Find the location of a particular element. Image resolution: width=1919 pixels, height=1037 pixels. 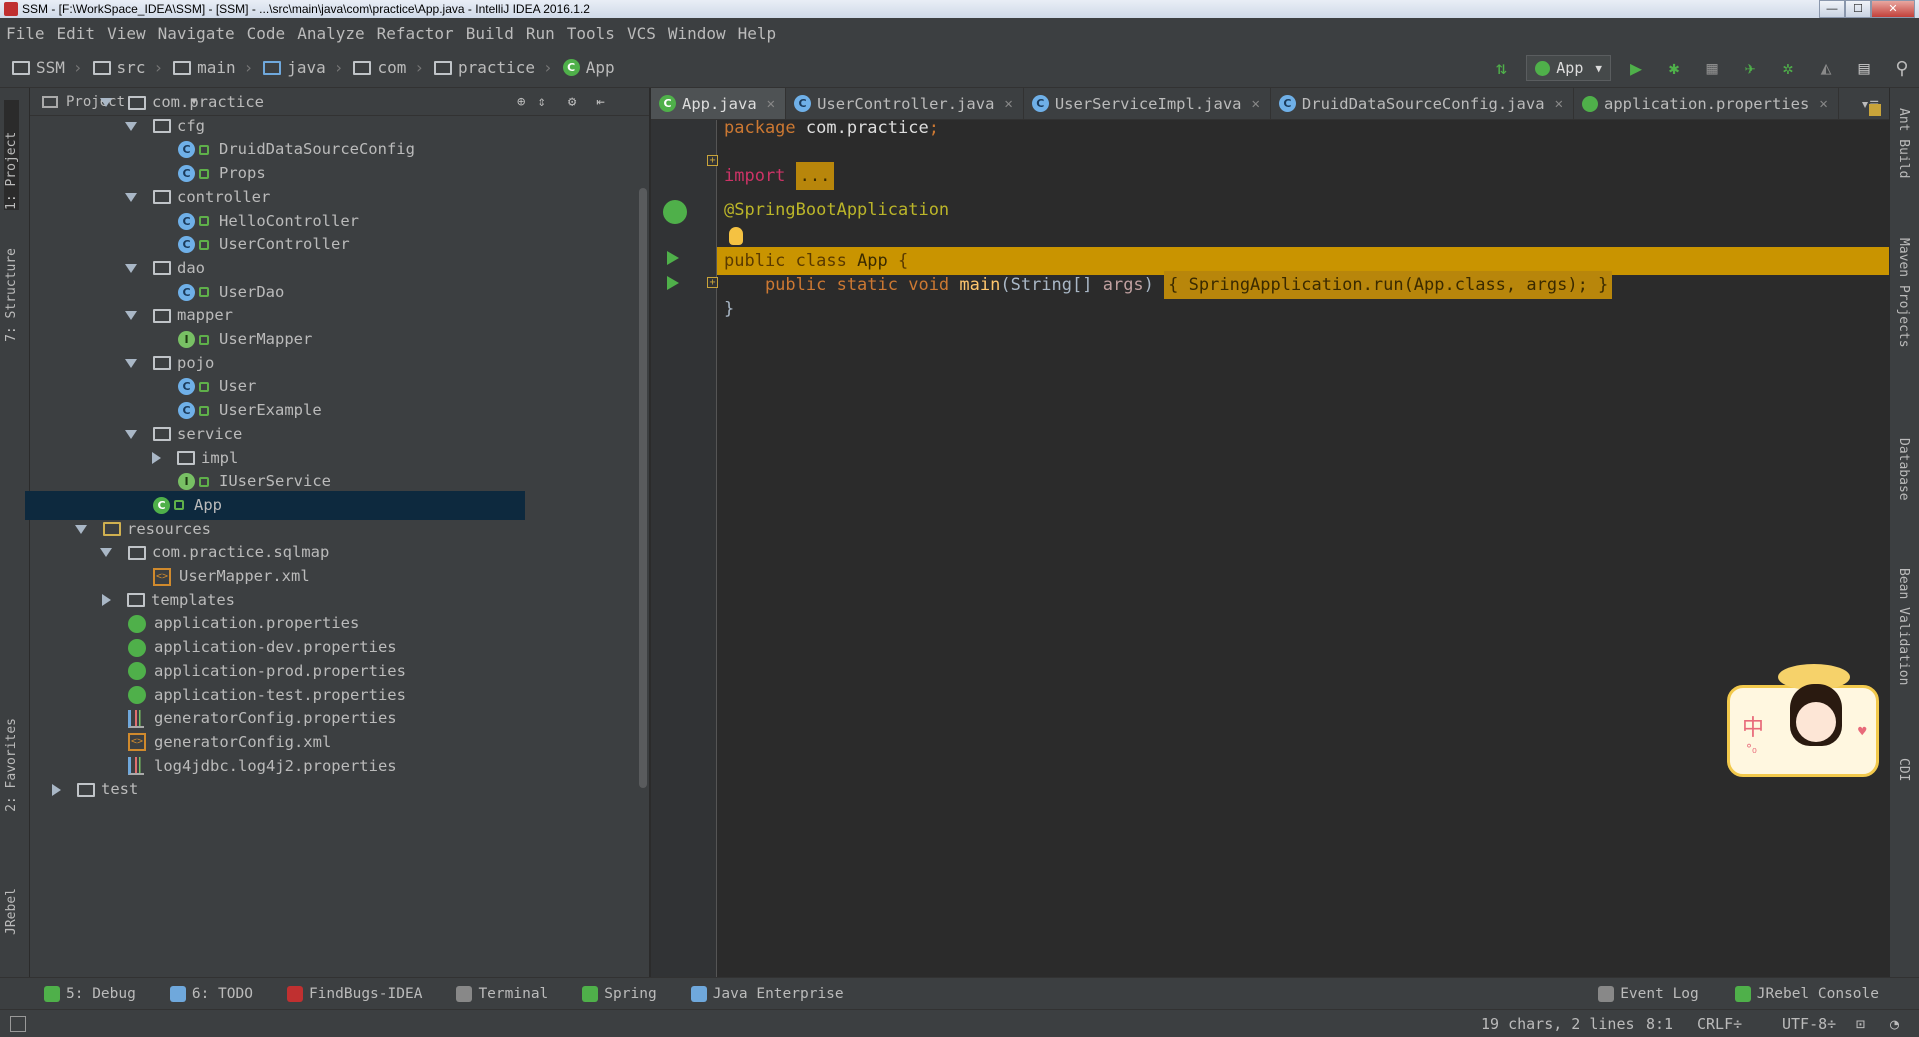

fold-imports-icon: + is located at coordinates (712, 160).